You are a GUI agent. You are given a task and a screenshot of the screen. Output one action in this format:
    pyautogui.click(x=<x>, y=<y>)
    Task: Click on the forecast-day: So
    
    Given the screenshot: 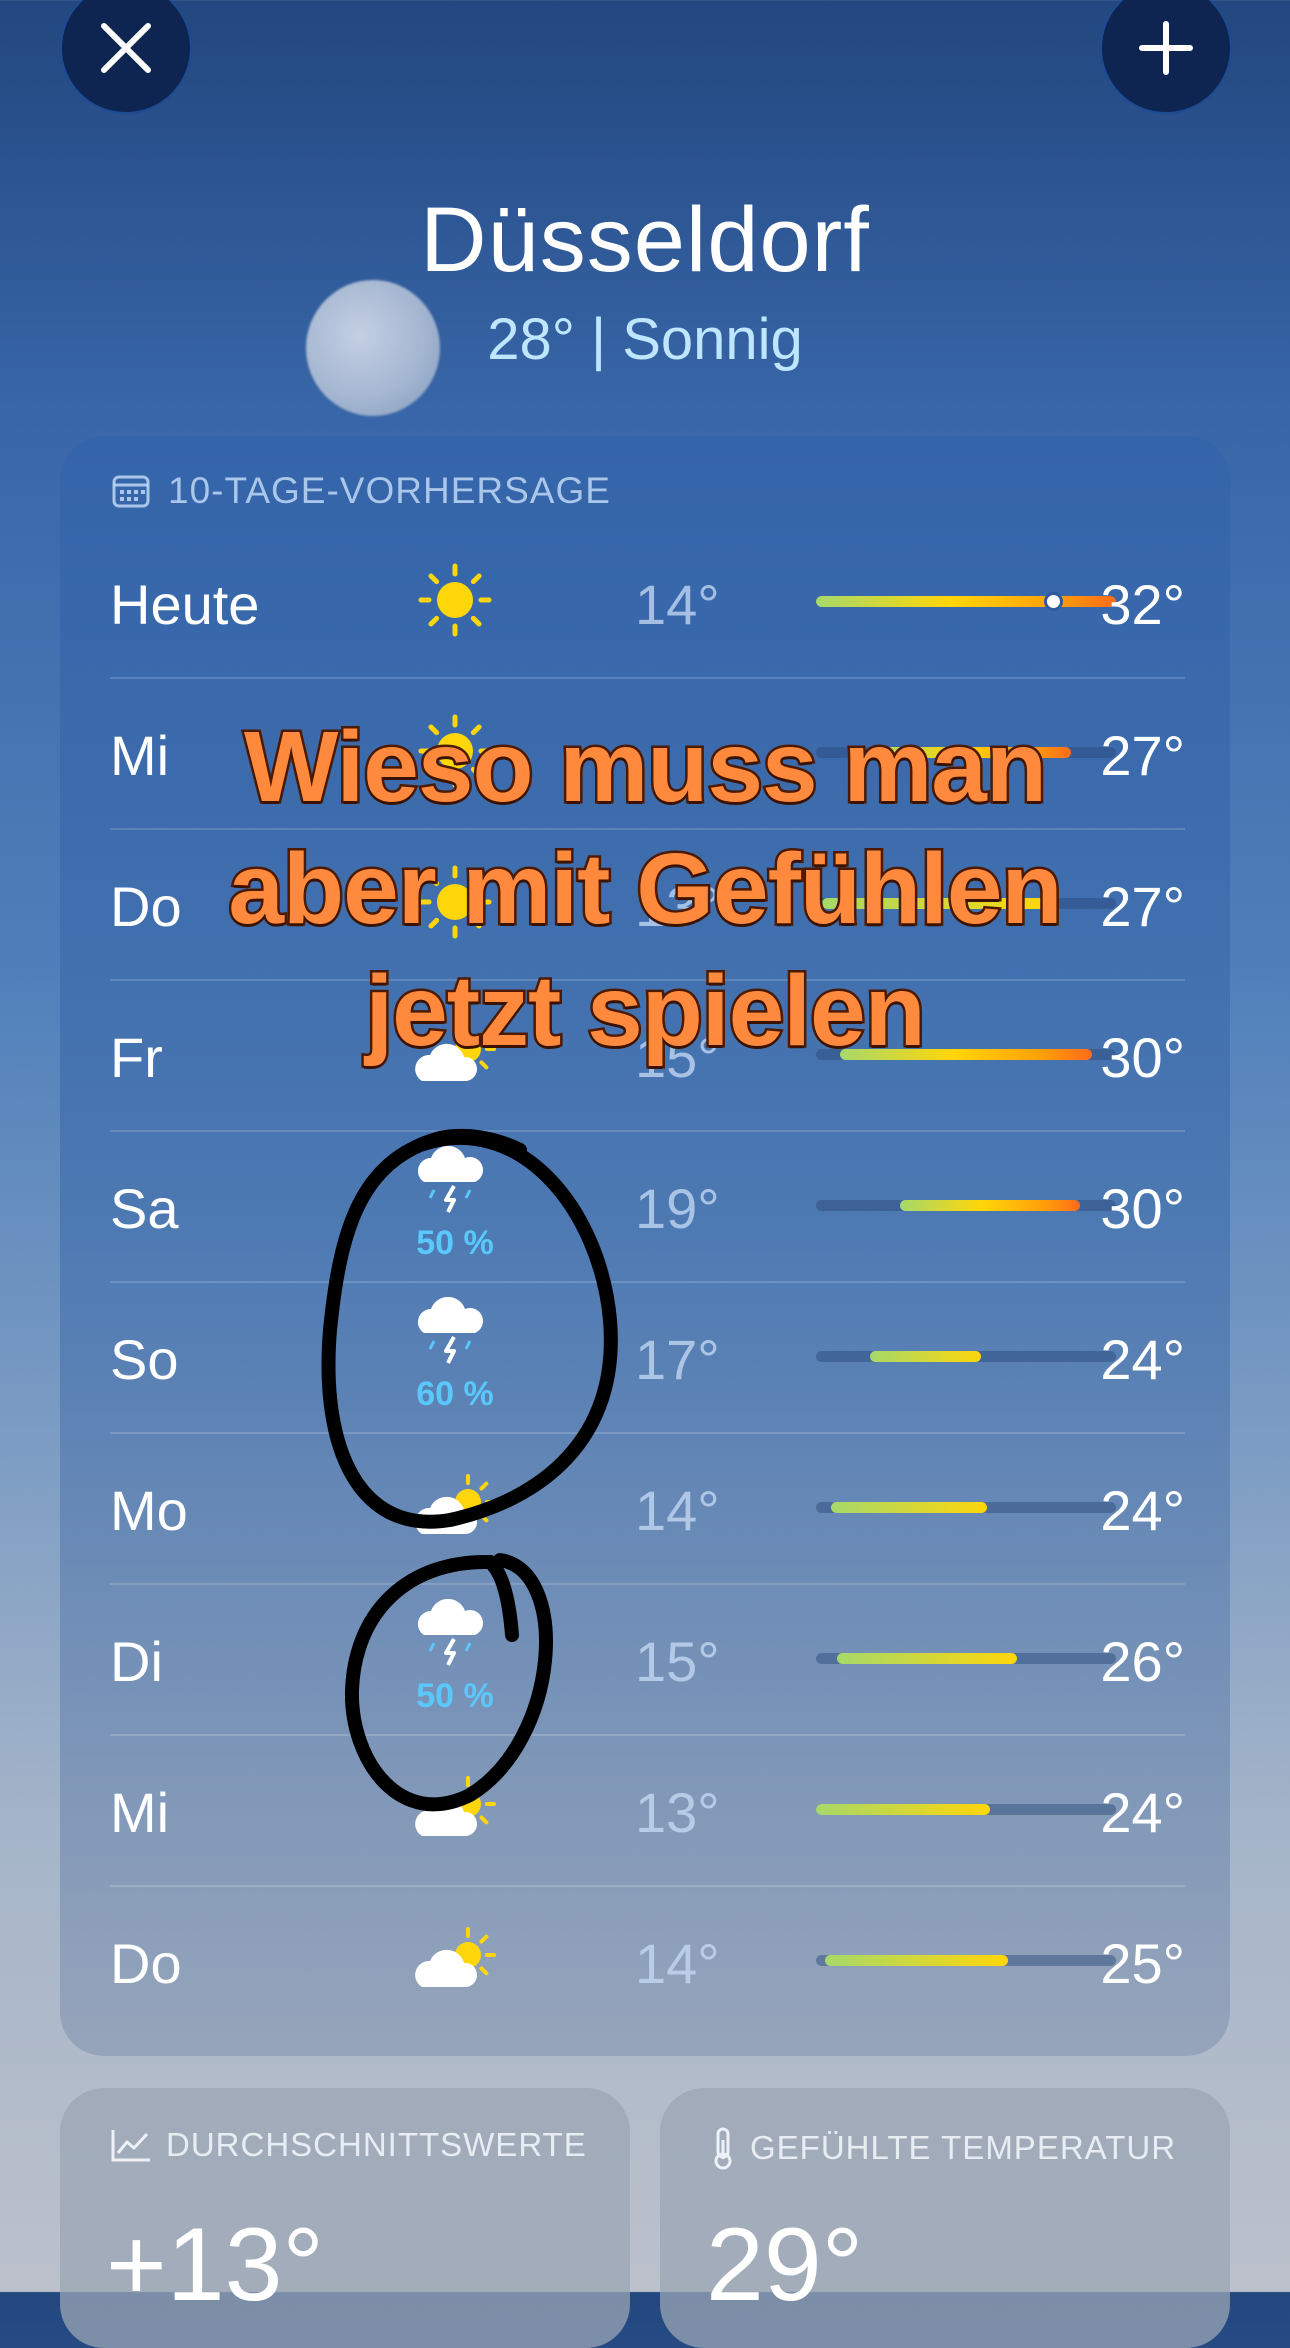 What is the action you would take?
    pyautogui.click(x=144, y=1359)
    